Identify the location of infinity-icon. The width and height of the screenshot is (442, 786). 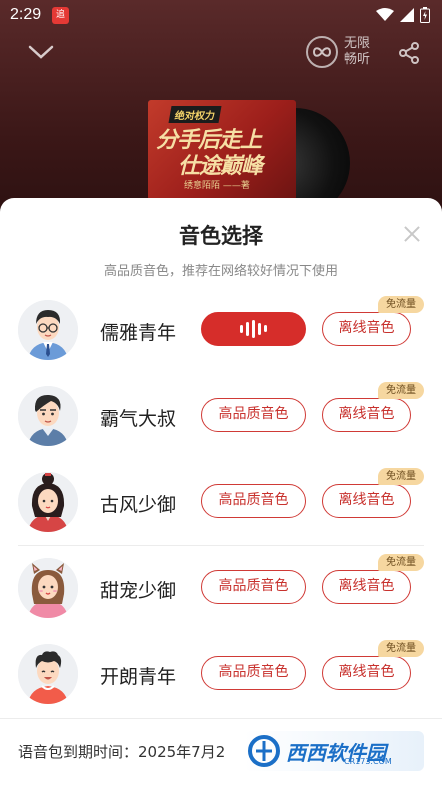
(322, 52).